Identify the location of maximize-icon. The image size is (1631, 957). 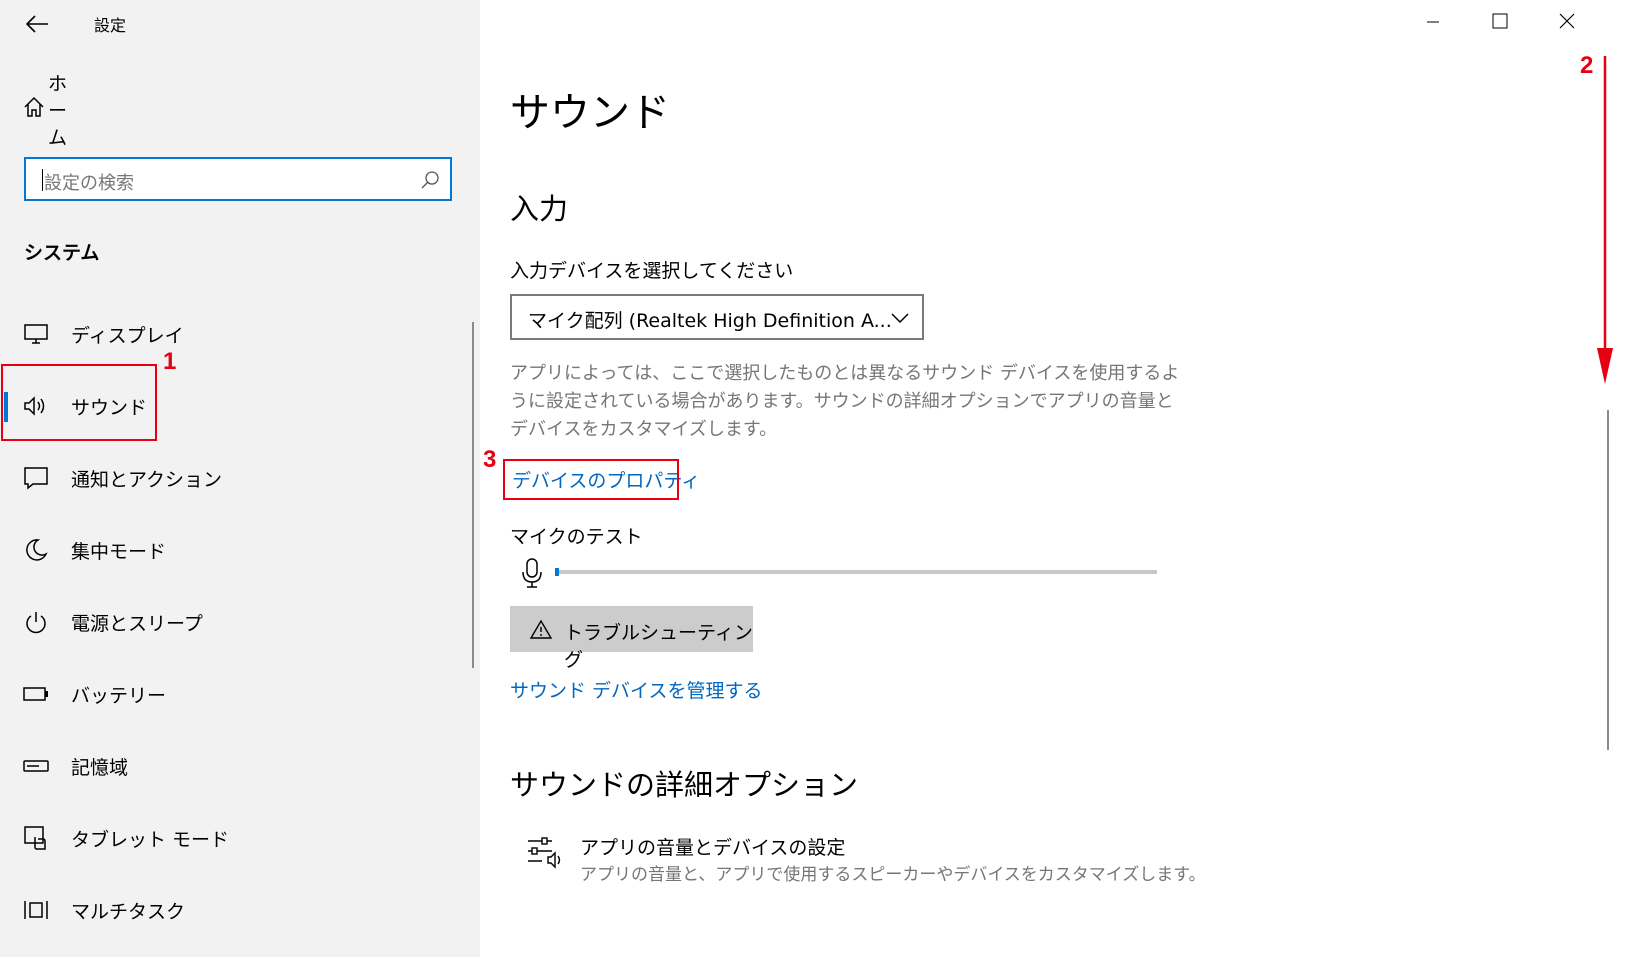
(1500, 23).